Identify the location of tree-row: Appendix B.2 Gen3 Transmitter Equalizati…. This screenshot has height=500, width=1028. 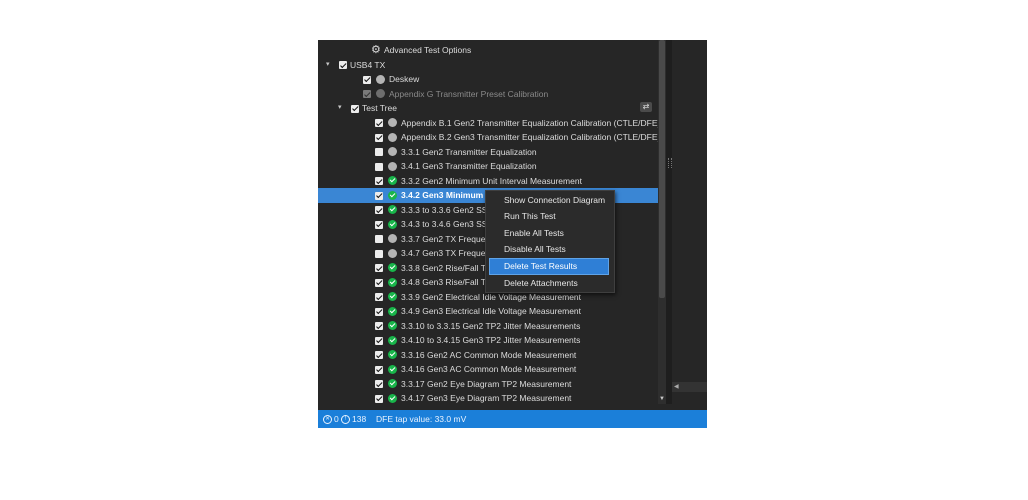
(488, 137).